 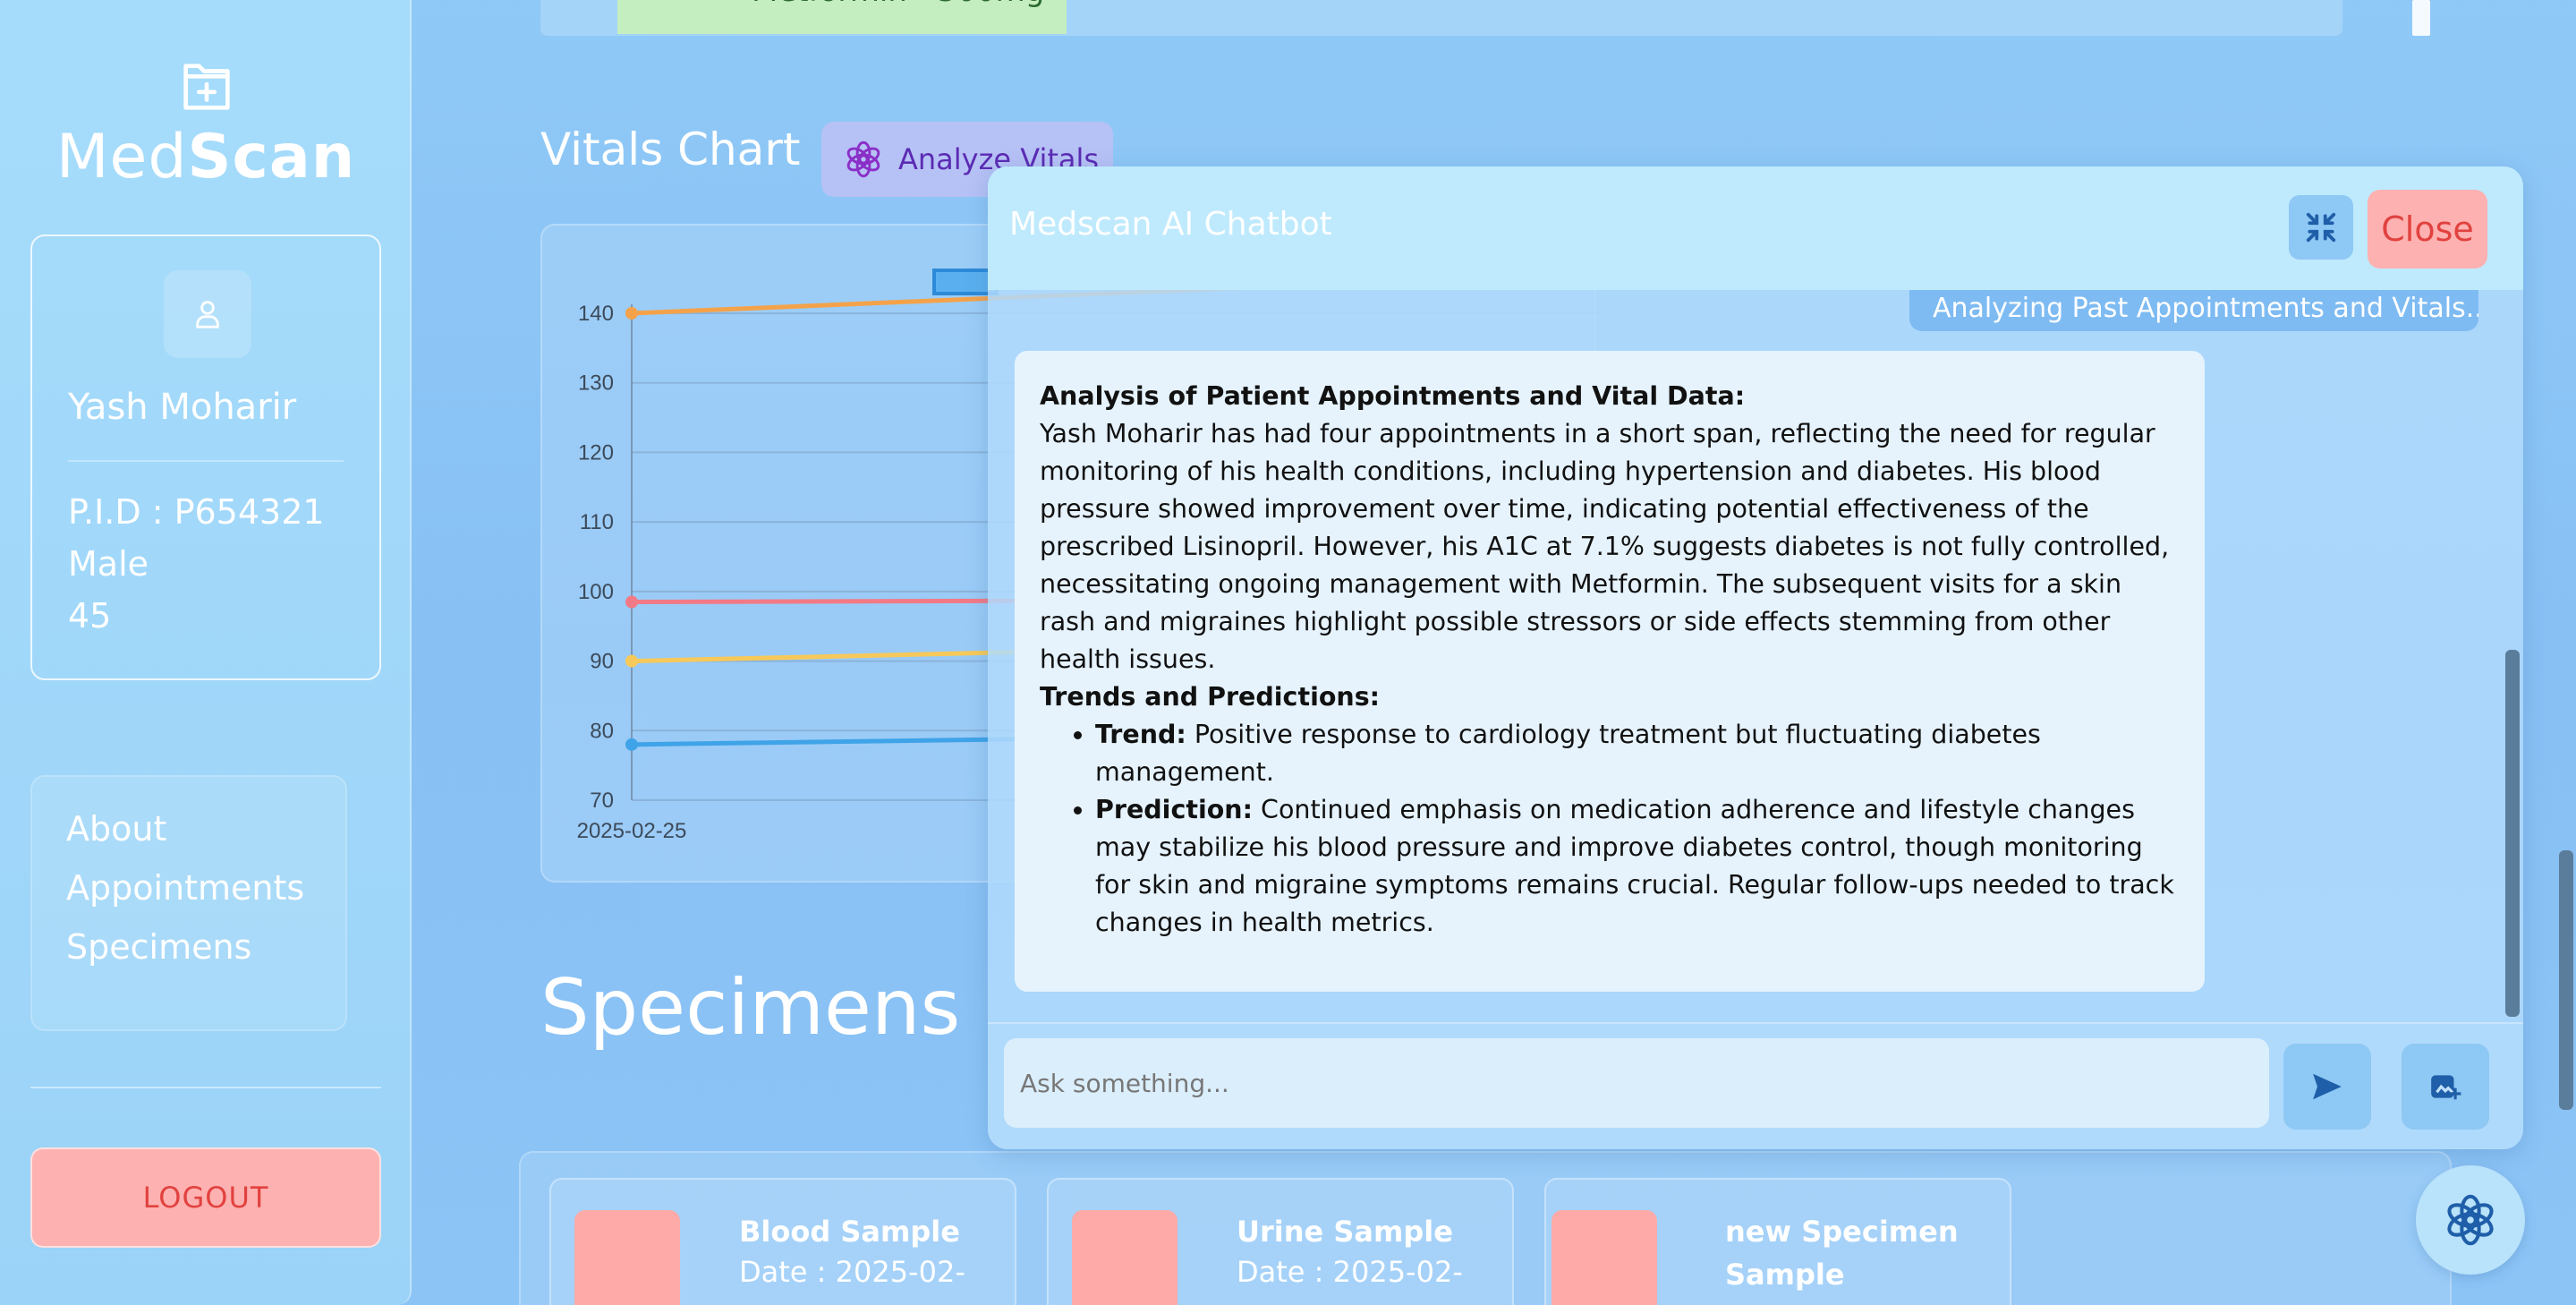 What do you see at coordinates (842, 17) in the screenshot?
I see `medication-item: Metformin - 500mg` at bounding box center [842, 17].